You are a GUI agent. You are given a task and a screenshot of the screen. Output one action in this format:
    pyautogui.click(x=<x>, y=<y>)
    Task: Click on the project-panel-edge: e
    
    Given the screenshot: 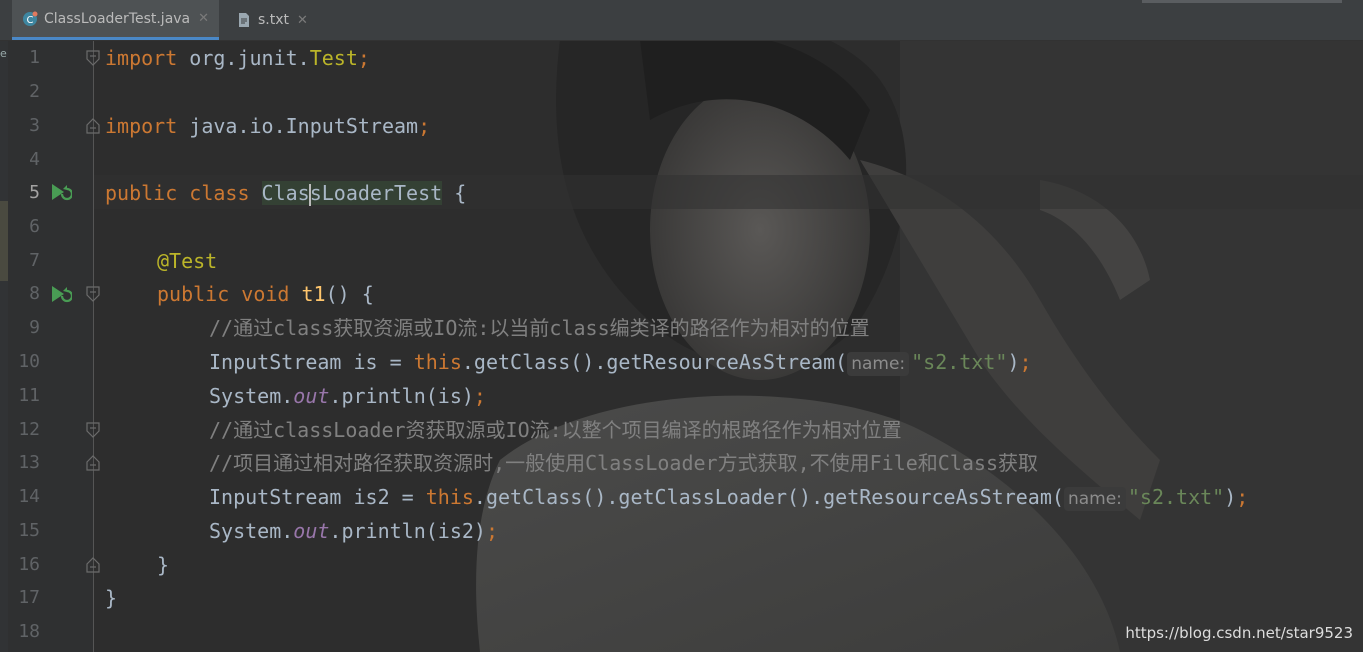 What is the action you would take?
    pyautogui.click(x=4, y=346)
    